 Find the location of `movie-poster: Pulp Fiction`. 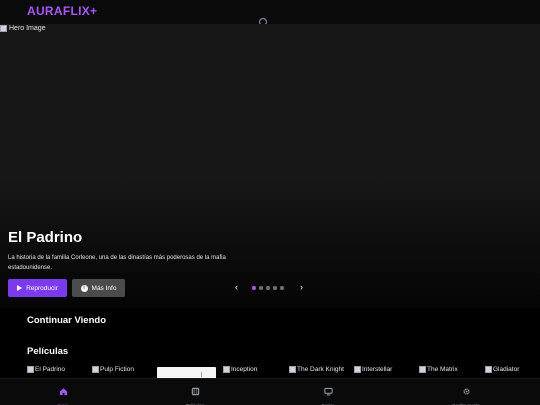

movie-poster: Pulp Fiction is located at coordinates (113, 369).